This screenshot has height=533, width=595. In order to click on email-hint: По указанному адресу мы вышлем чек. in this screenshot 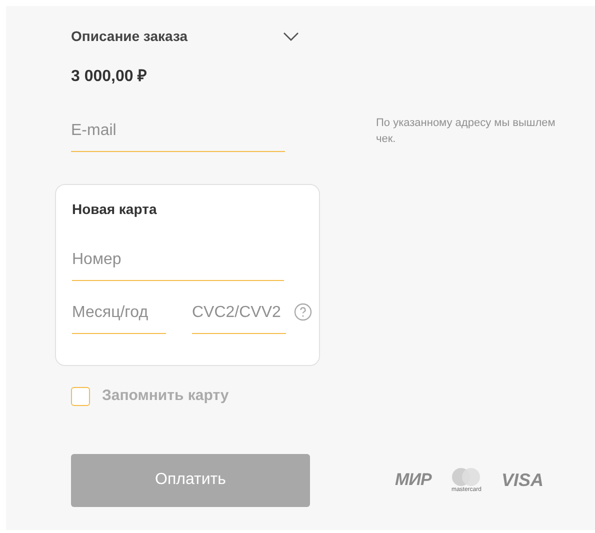, I will do `click(466, 131)`.